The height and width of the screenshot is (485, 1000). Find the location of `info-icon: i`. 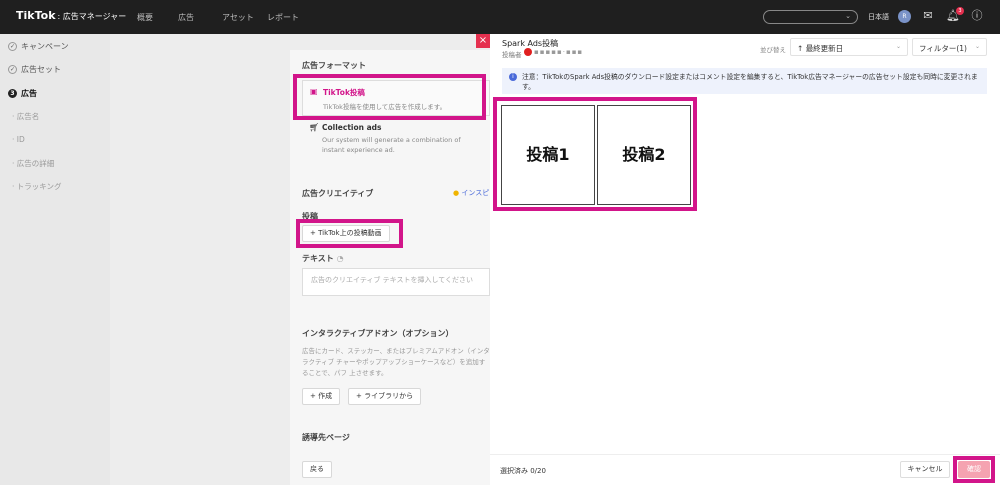

info-icon: i is located at coordinates (513, 77).